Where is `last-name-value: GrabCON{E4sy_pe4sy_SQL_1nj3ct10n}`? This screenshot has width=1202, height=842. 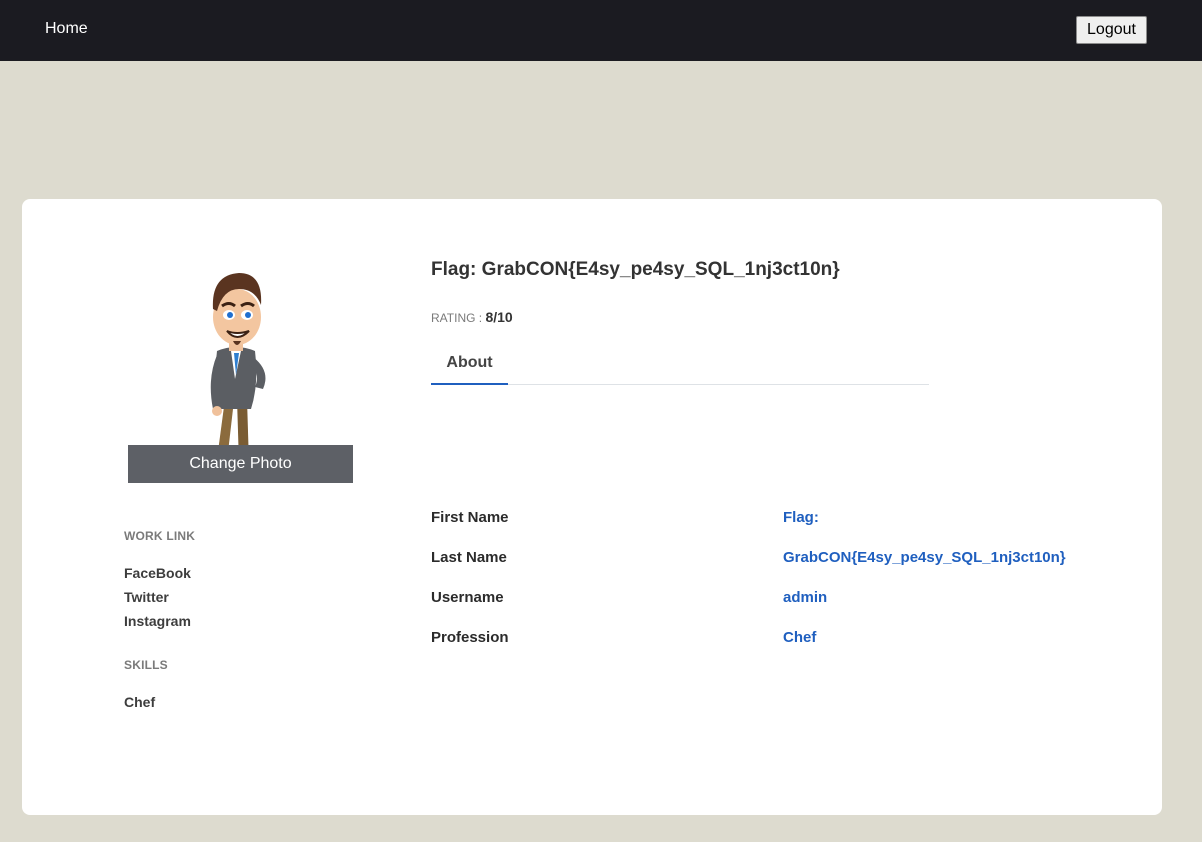 last-name-value: GrabCON{E4sy_pe4sy_SQL_1nj3ct10n} is located at coordinates (924, 557).